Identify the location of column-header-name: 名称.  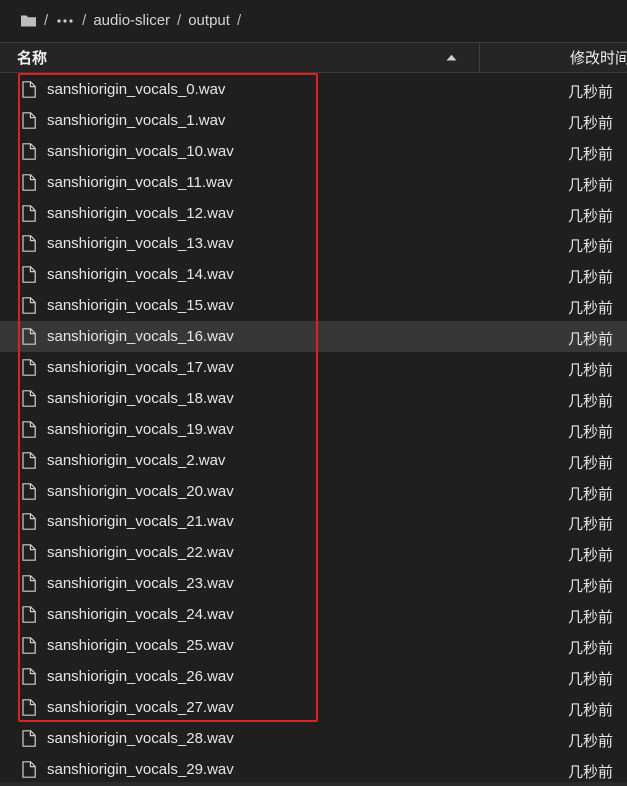
(240, 57).